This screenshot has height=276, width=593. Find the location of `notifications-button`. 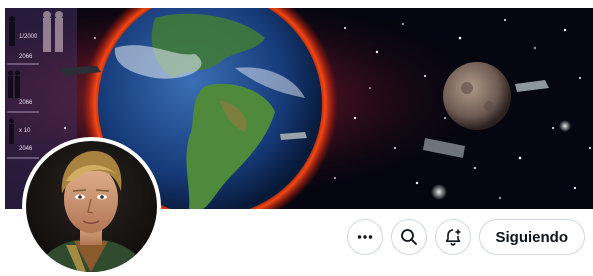

notifications-button is located at coordinates (452, 237).